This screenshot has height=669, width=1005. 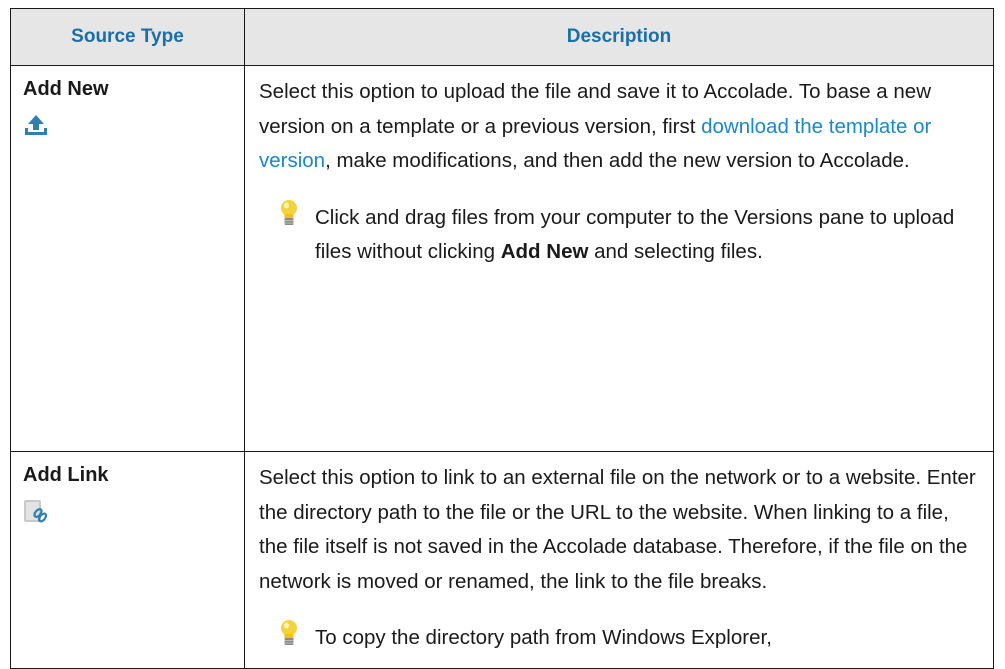 What do you see at coordinates (127, 560) in the screenshot?
I see `source-type-cell: Add Link` at bounding box center [127, 560].